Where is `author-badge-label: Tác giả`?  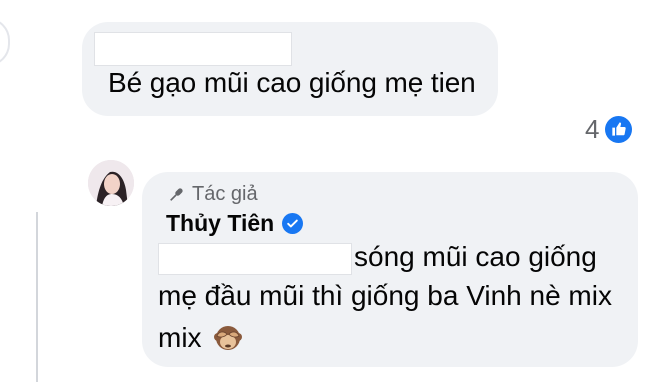 author-badge-label: Tác giả is located at coordinates (225, 194).